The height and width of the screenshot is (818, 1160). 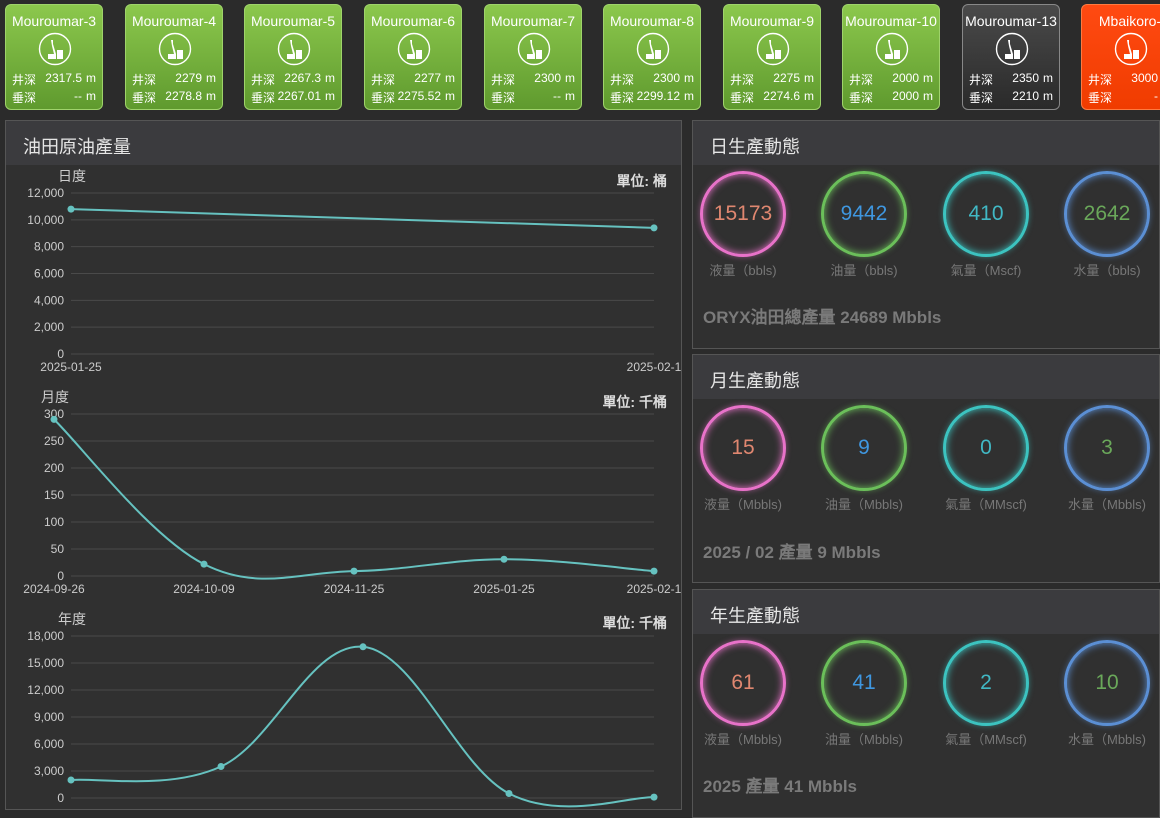 I want to click on vertical-depth-value: 2267.01, so click(x=299, y=96).